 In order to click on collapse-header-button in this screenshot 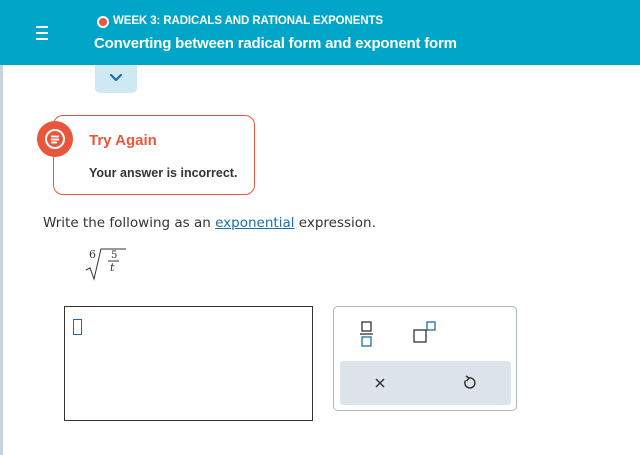, I will do `click(116, 79)`.